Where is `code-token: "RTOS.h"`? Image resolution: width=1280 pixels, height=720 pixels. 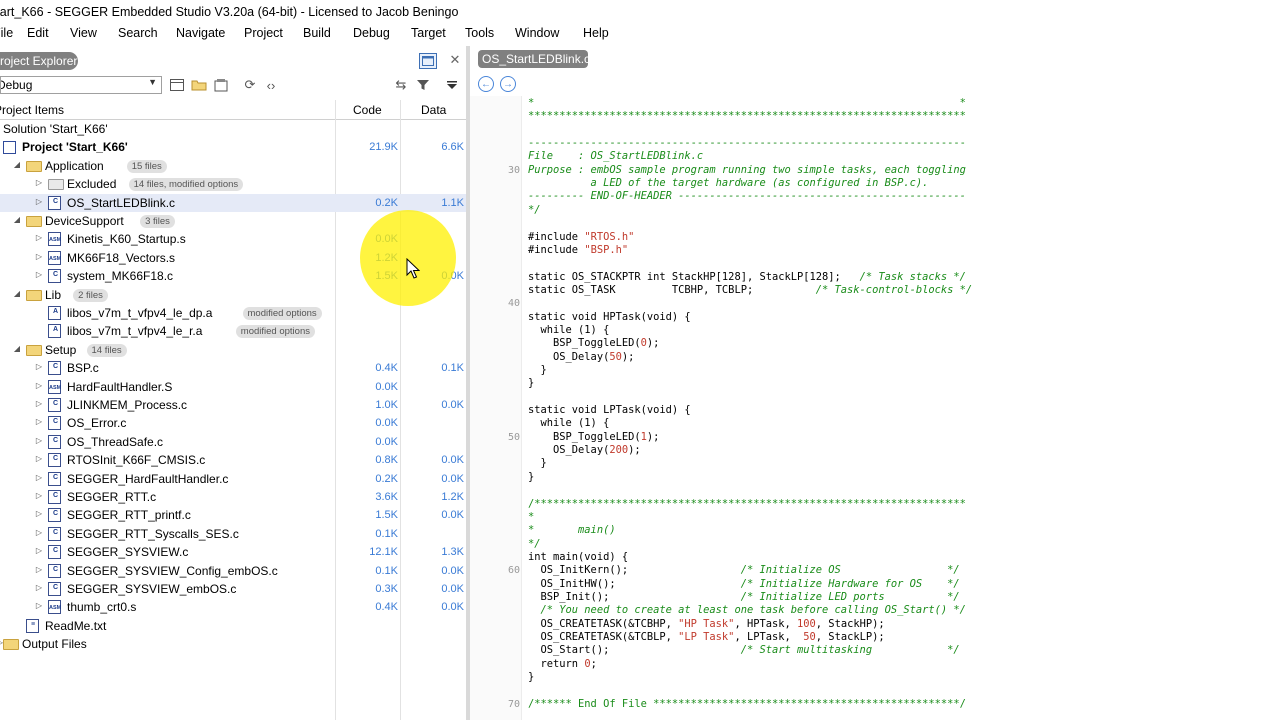
code-token: "RTOS.h" is located at coordinates (609, 236).